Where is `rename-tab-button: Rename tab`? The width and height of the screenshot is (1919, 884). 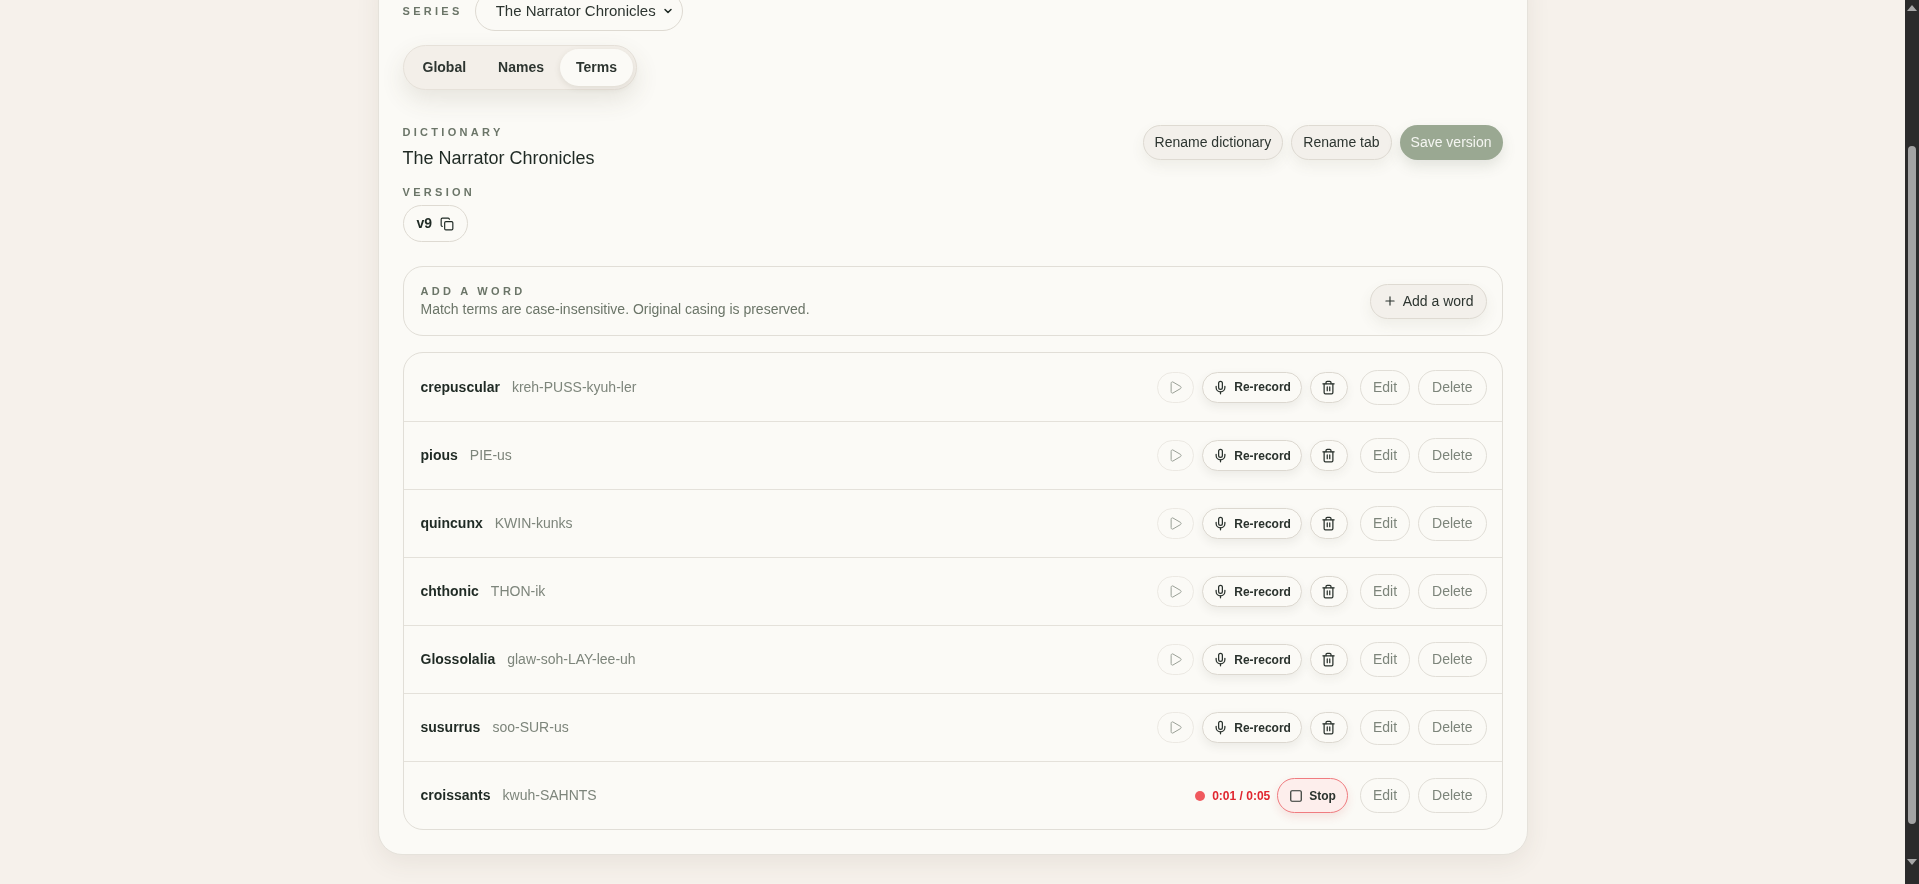
rename-tab-button: Rename tab is located at coordinates (1341, 142).